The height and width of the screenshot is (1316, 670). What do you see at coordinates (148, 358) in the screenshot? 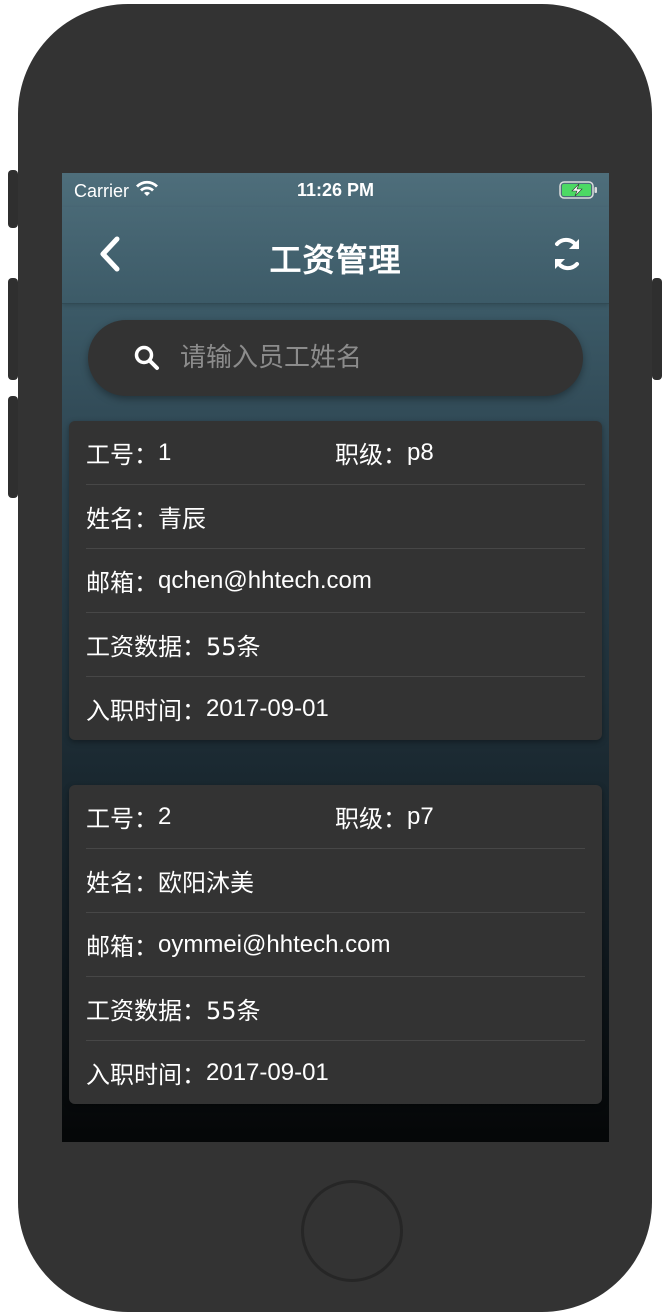
I see `search-icon` at bounding box center [148, 358].